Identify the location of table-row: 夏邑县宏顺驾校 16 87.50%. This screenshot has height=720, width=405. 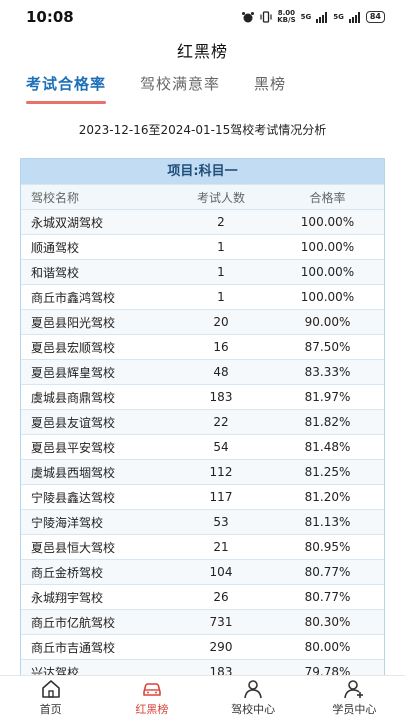
(202, 346).